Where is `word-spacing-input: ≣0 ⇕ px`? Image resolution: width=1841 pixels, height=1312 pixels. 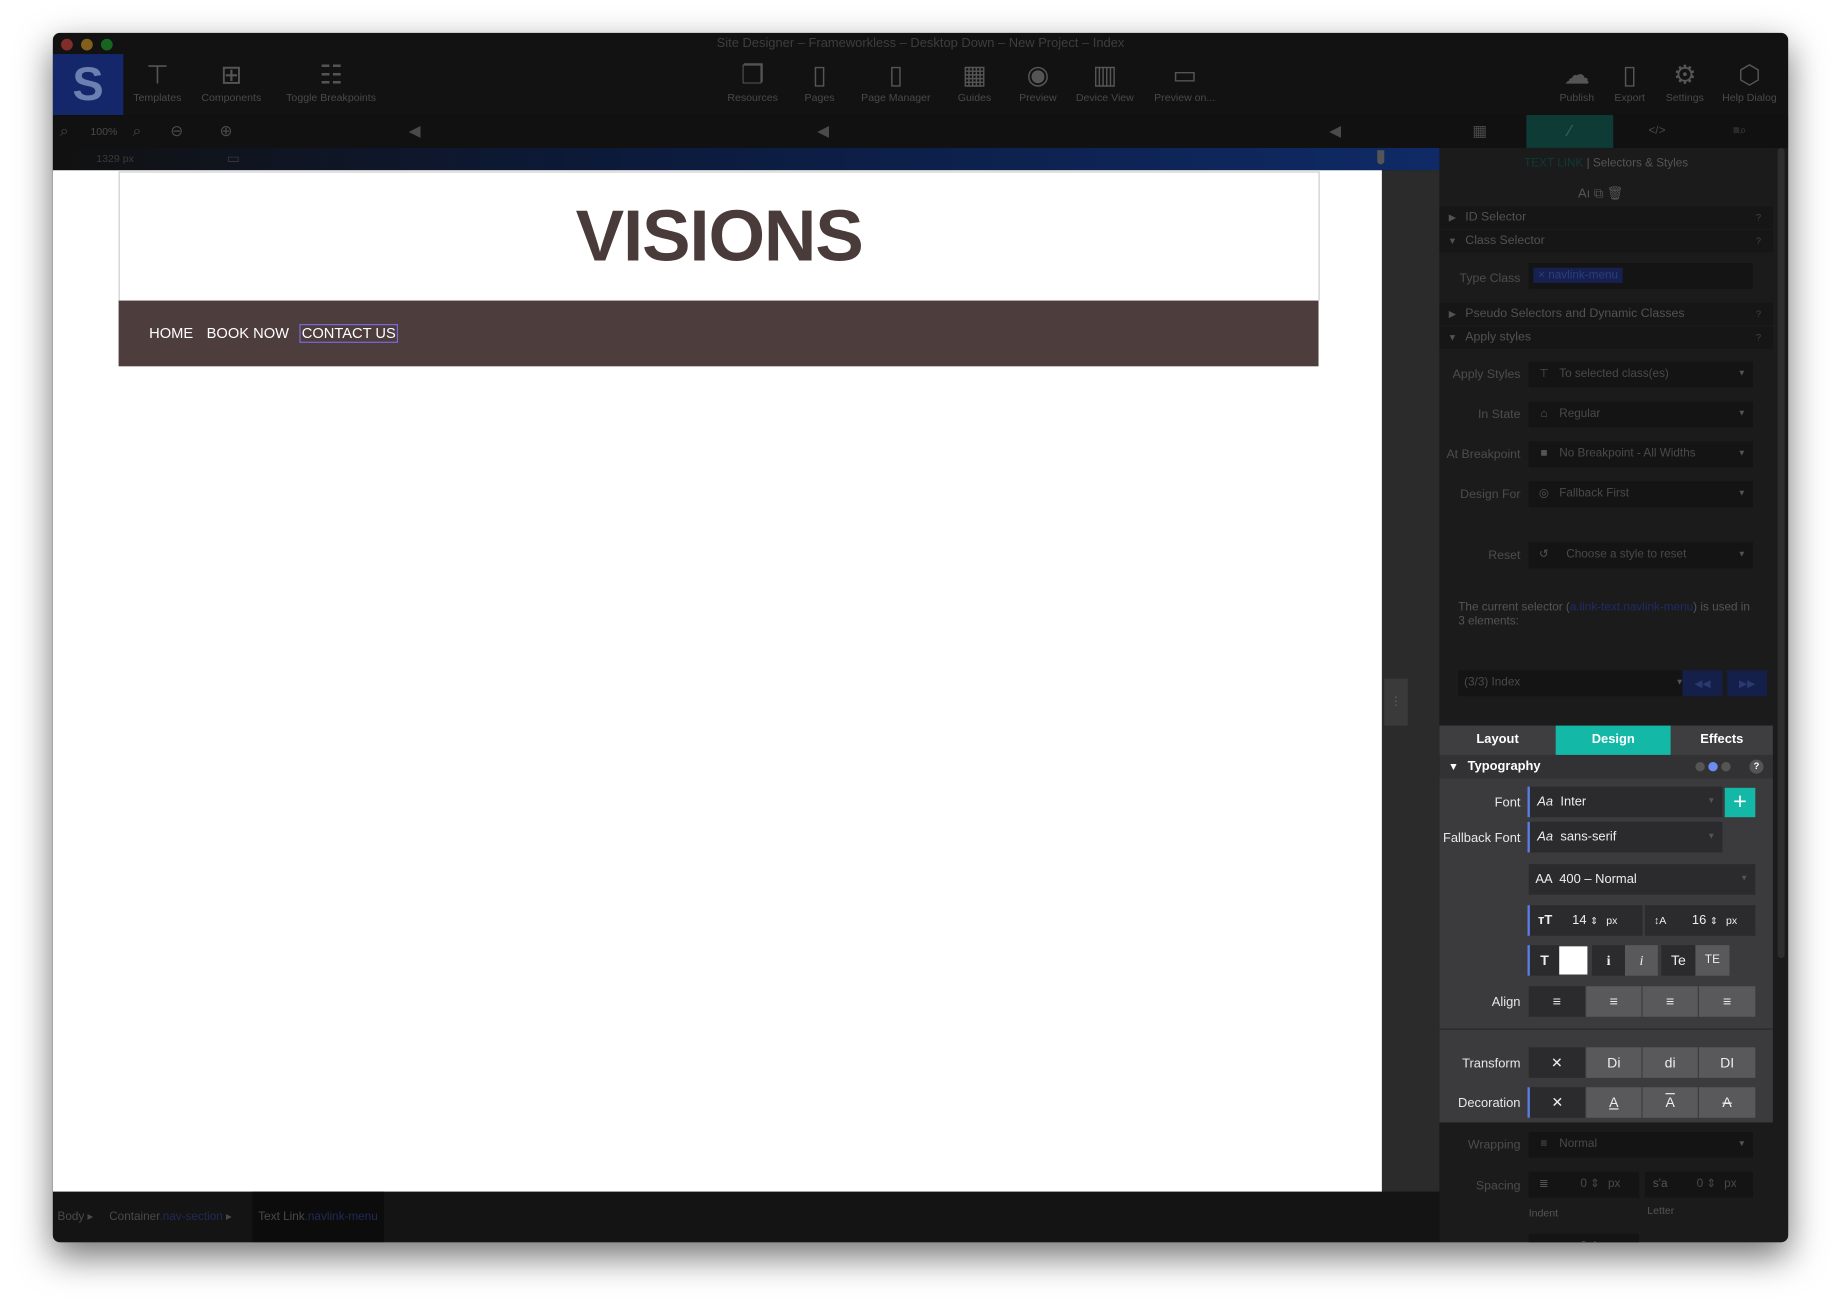 word-spacing-input: ≣0 ⇕ px is located at coordinates (1584, 1238).